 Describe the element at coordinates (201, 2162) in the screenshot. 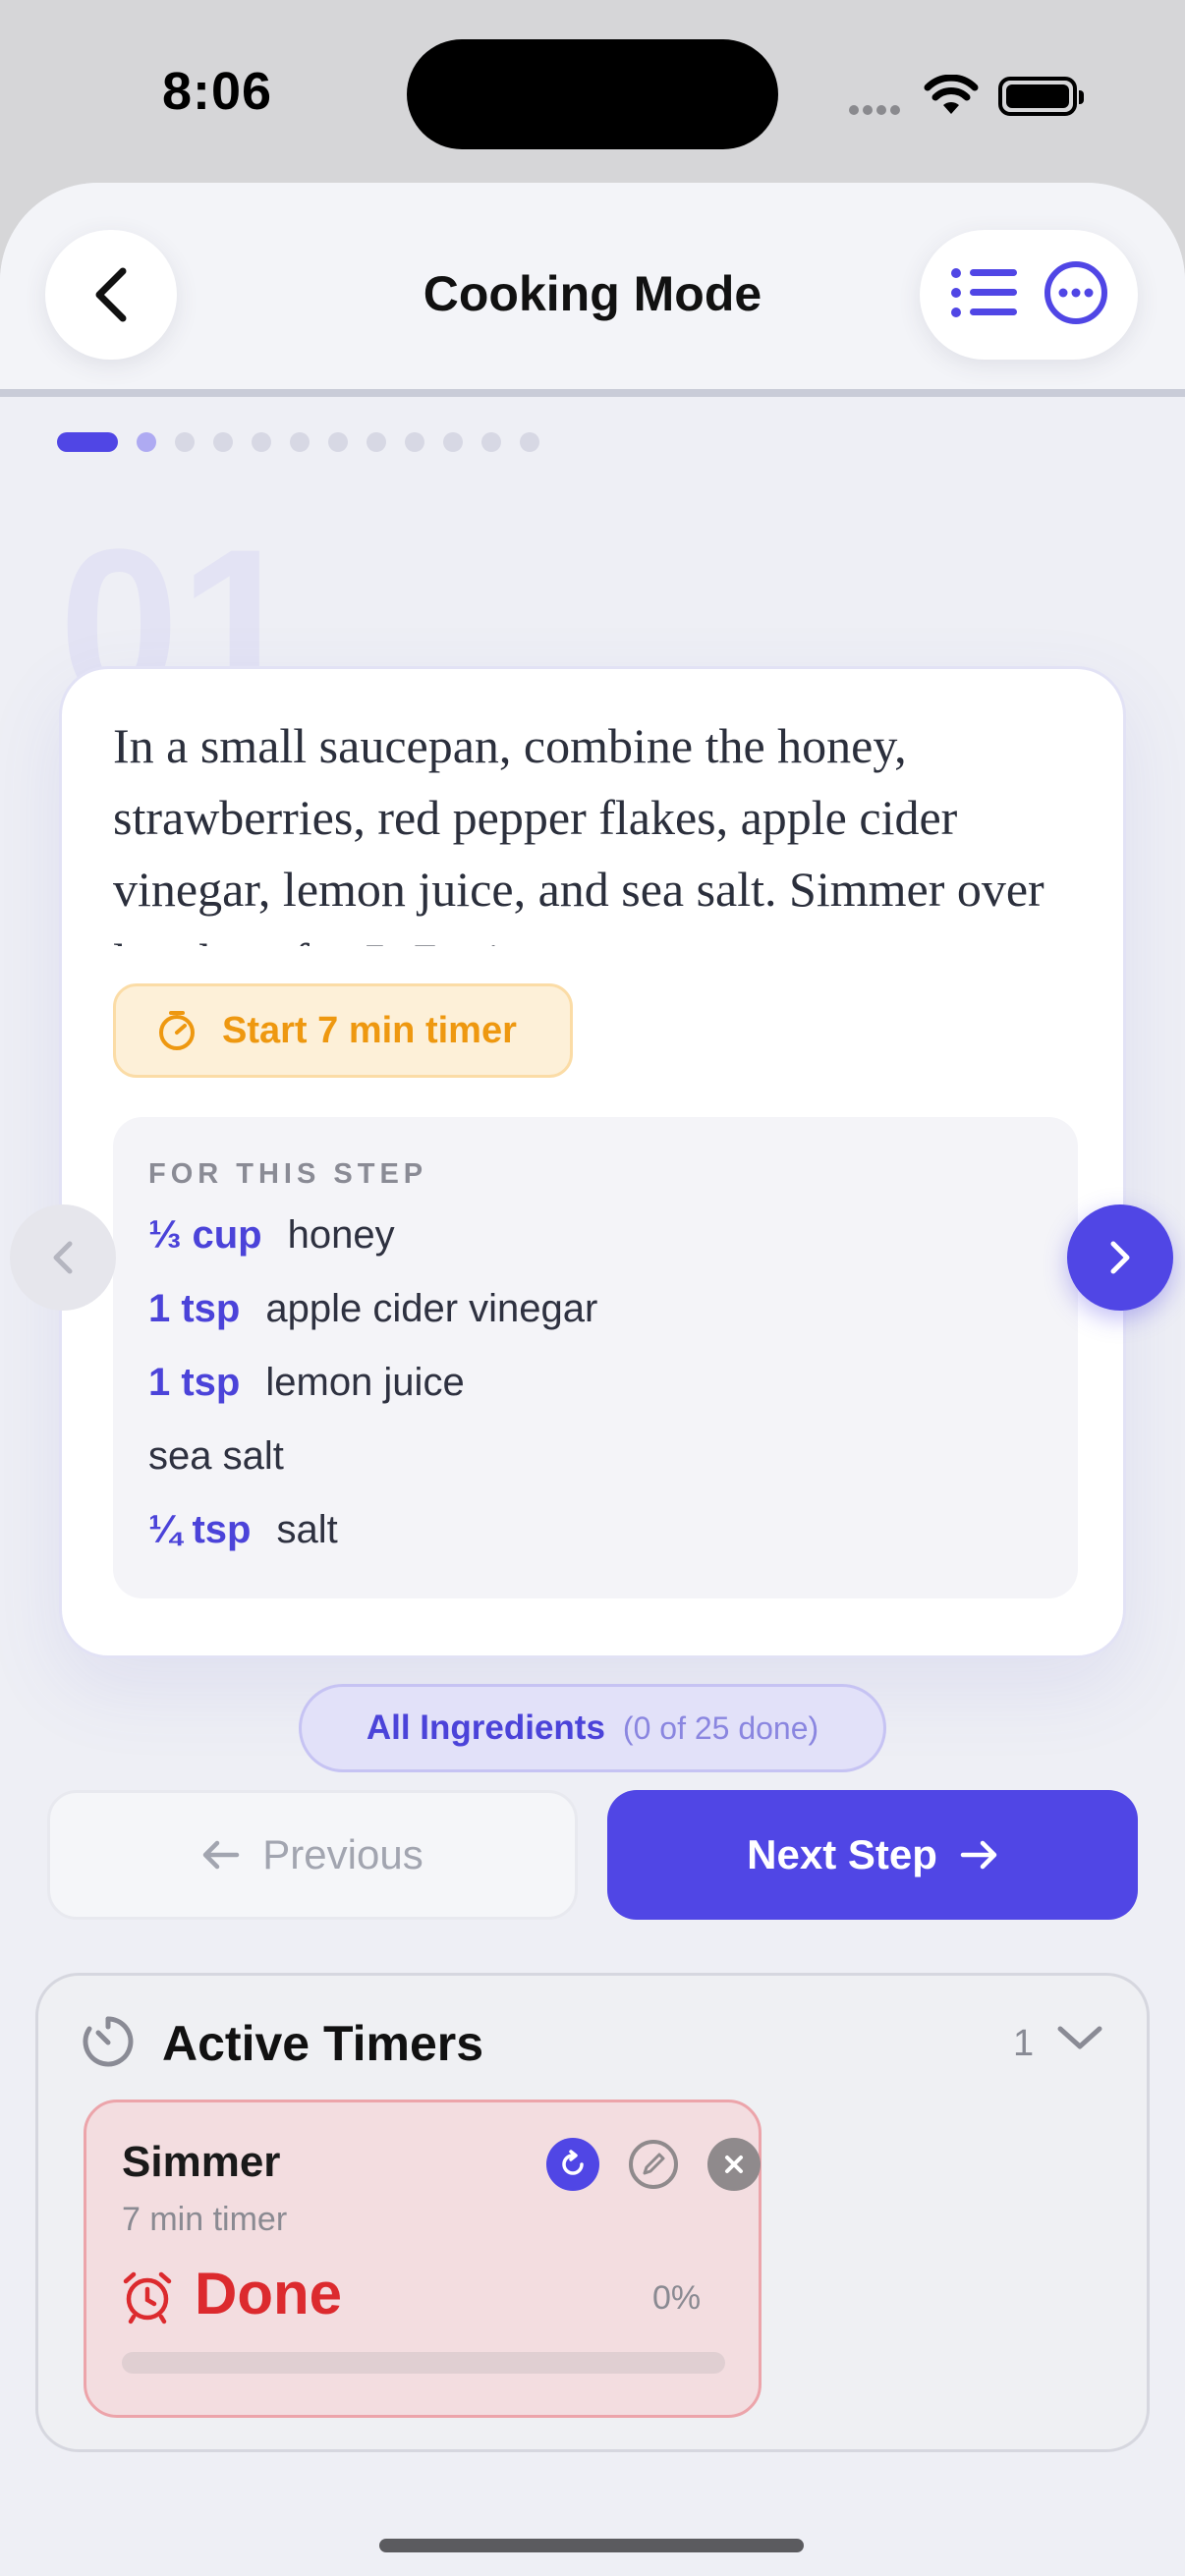

I see `timer-name: Simmer` at that location.